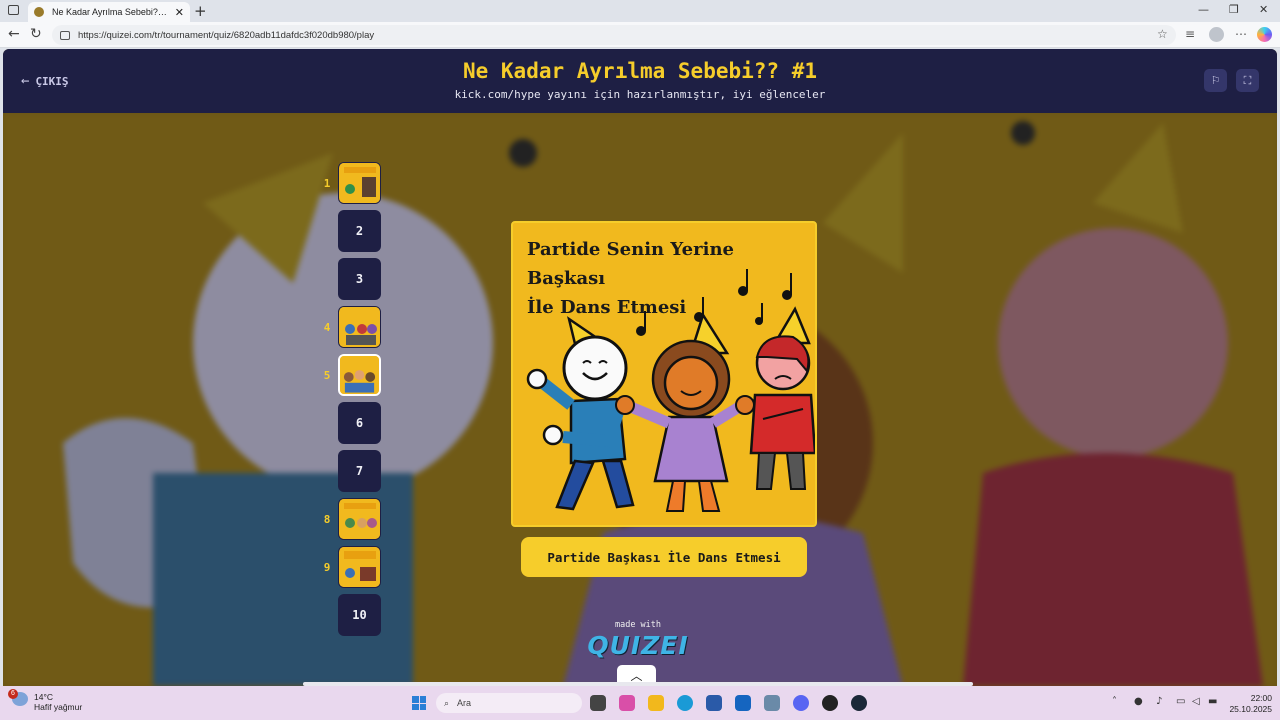 This screenshot has height=720, width=1280. I want to click on search-placeholder: Ara, so click(464, 703).